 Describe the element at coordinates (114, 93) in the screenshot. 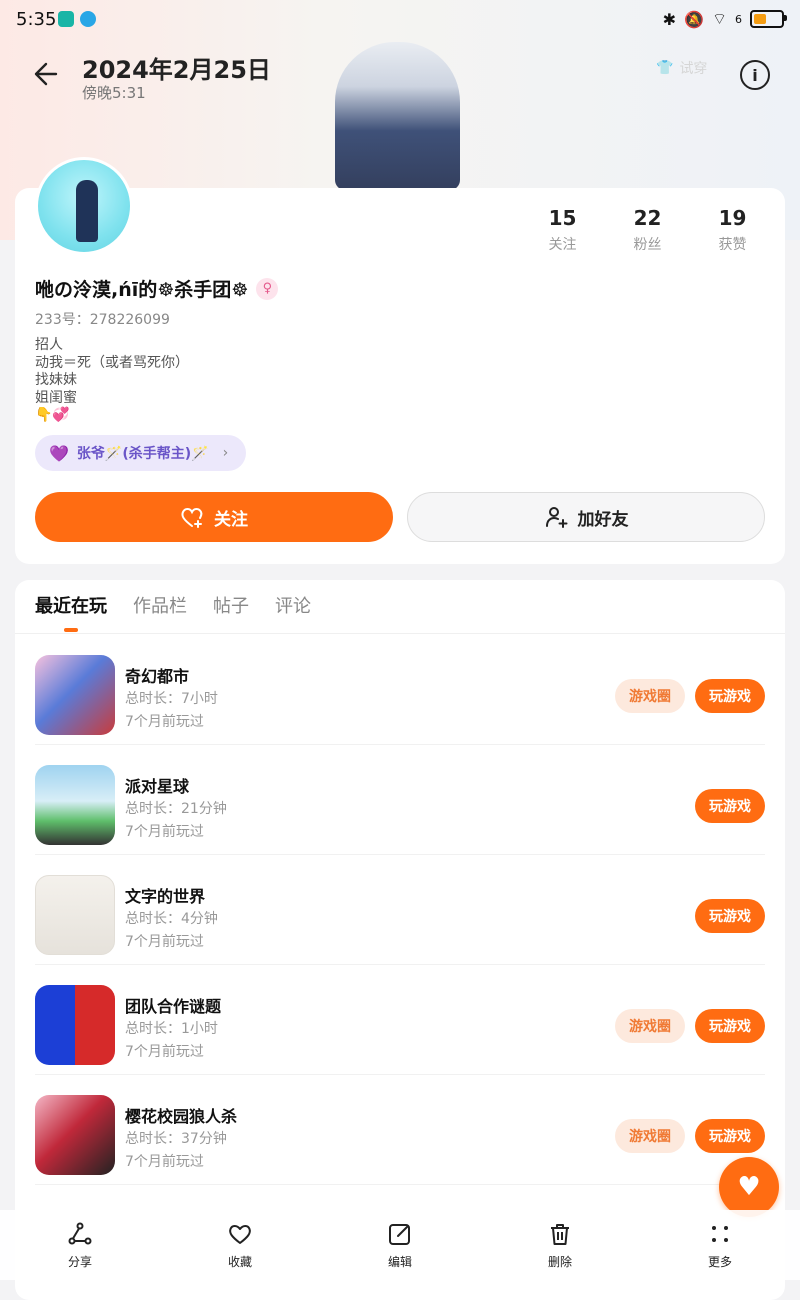

I see `page-subtitle: 傍晚5:31` at that location.